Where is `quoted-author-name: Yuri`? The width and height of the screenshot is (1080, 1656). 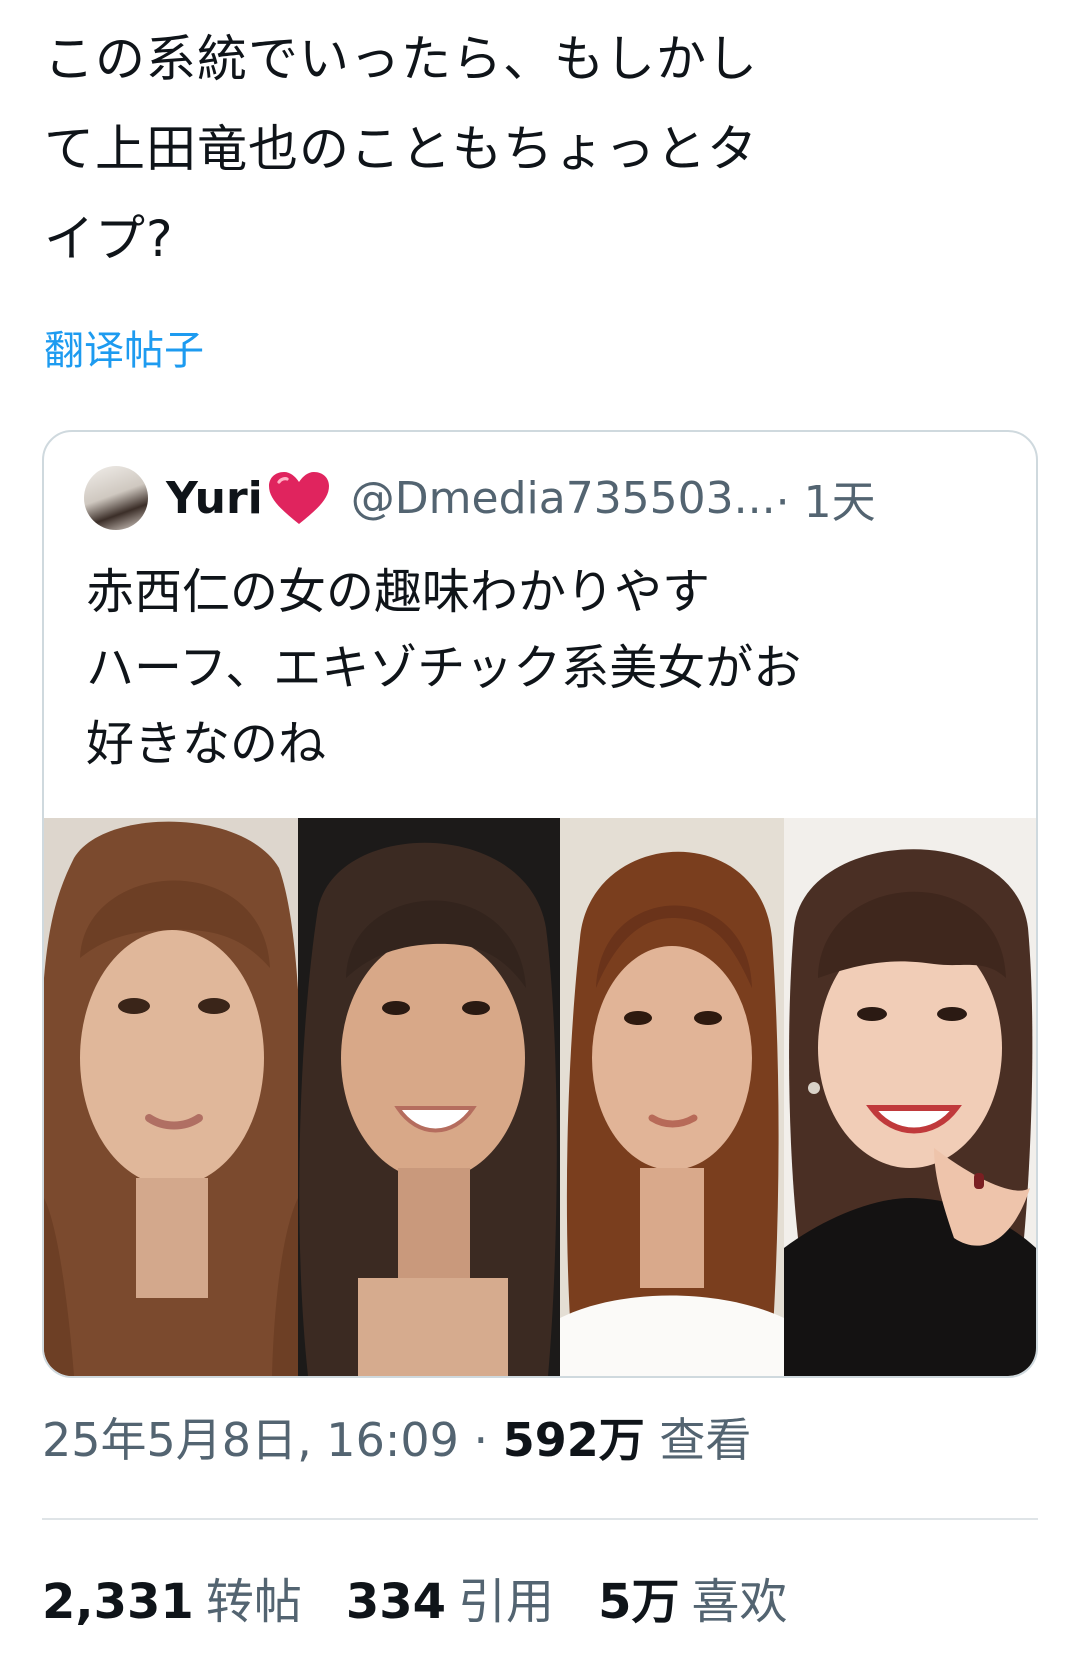 quoted-author-name: Yuri is located at coordinates (214, 498).